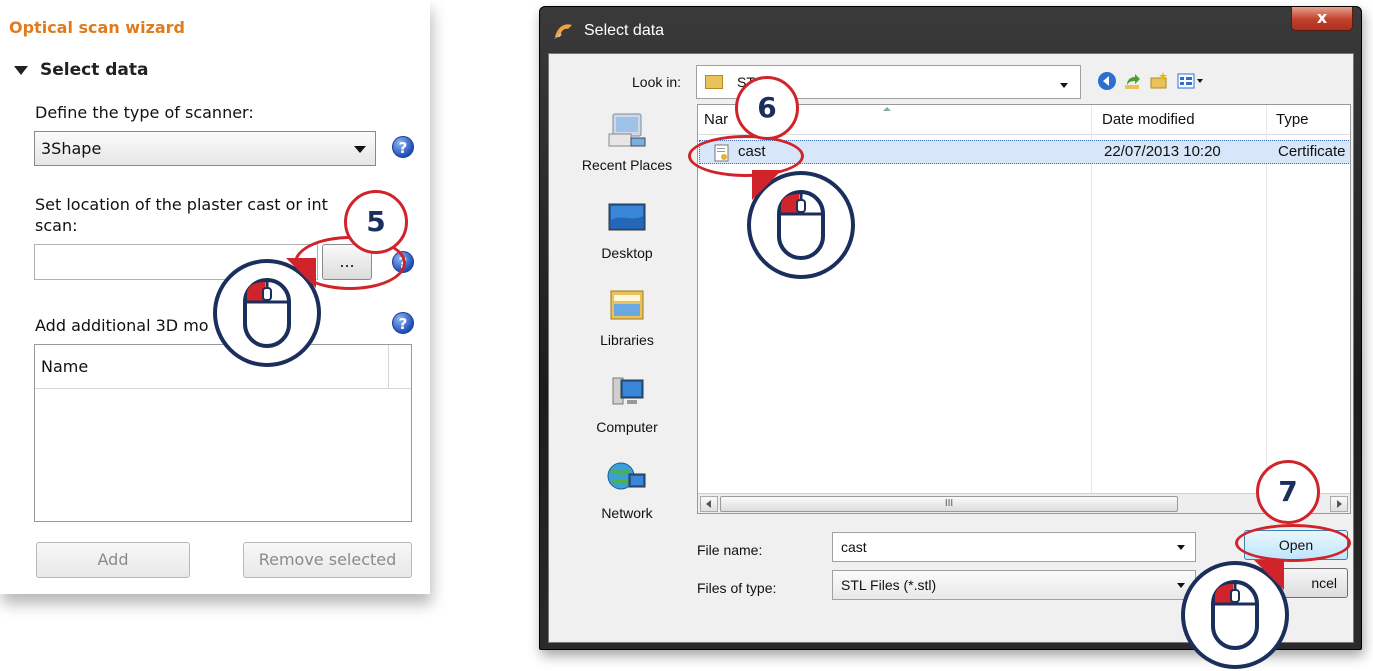 This screenshot has width=1373, height=671. I want to click on additional-models-label: Add additional 3D mo, so click(122, 325).